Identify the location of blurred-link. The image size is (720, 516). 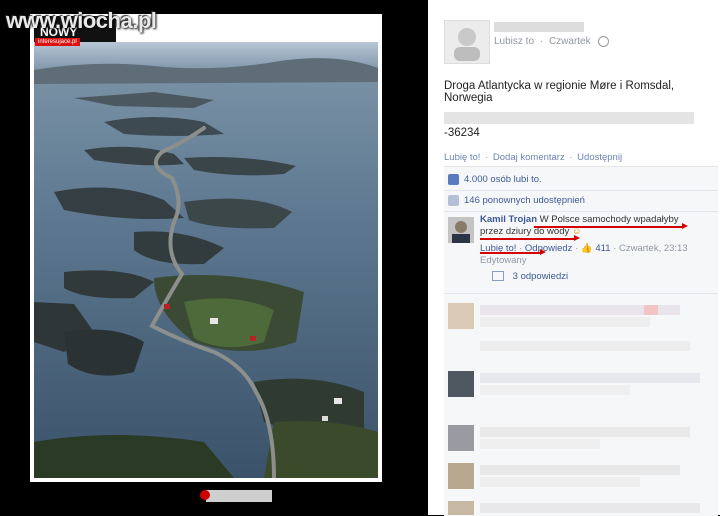
(569, 118).